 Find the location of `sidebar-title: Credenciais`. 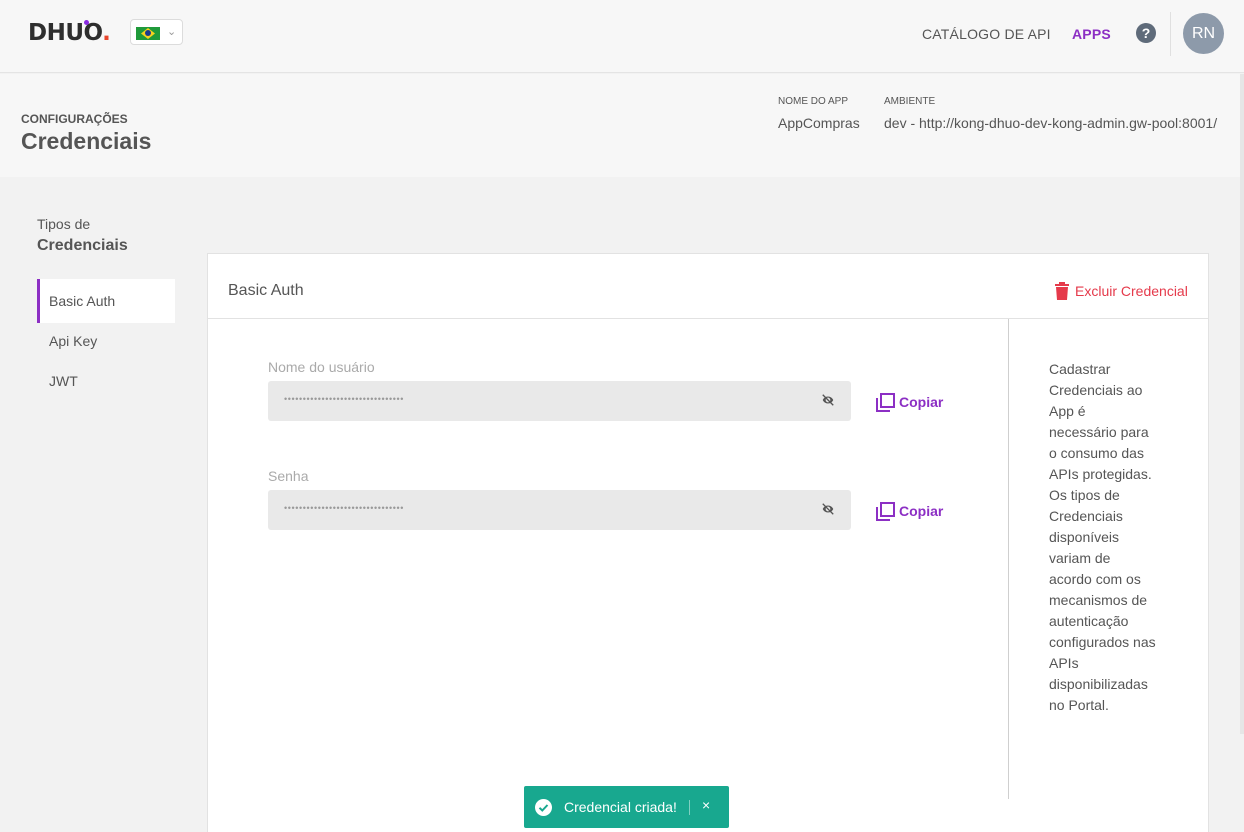

sidebar-title: Credenciais is located at coordinates (82, 245).